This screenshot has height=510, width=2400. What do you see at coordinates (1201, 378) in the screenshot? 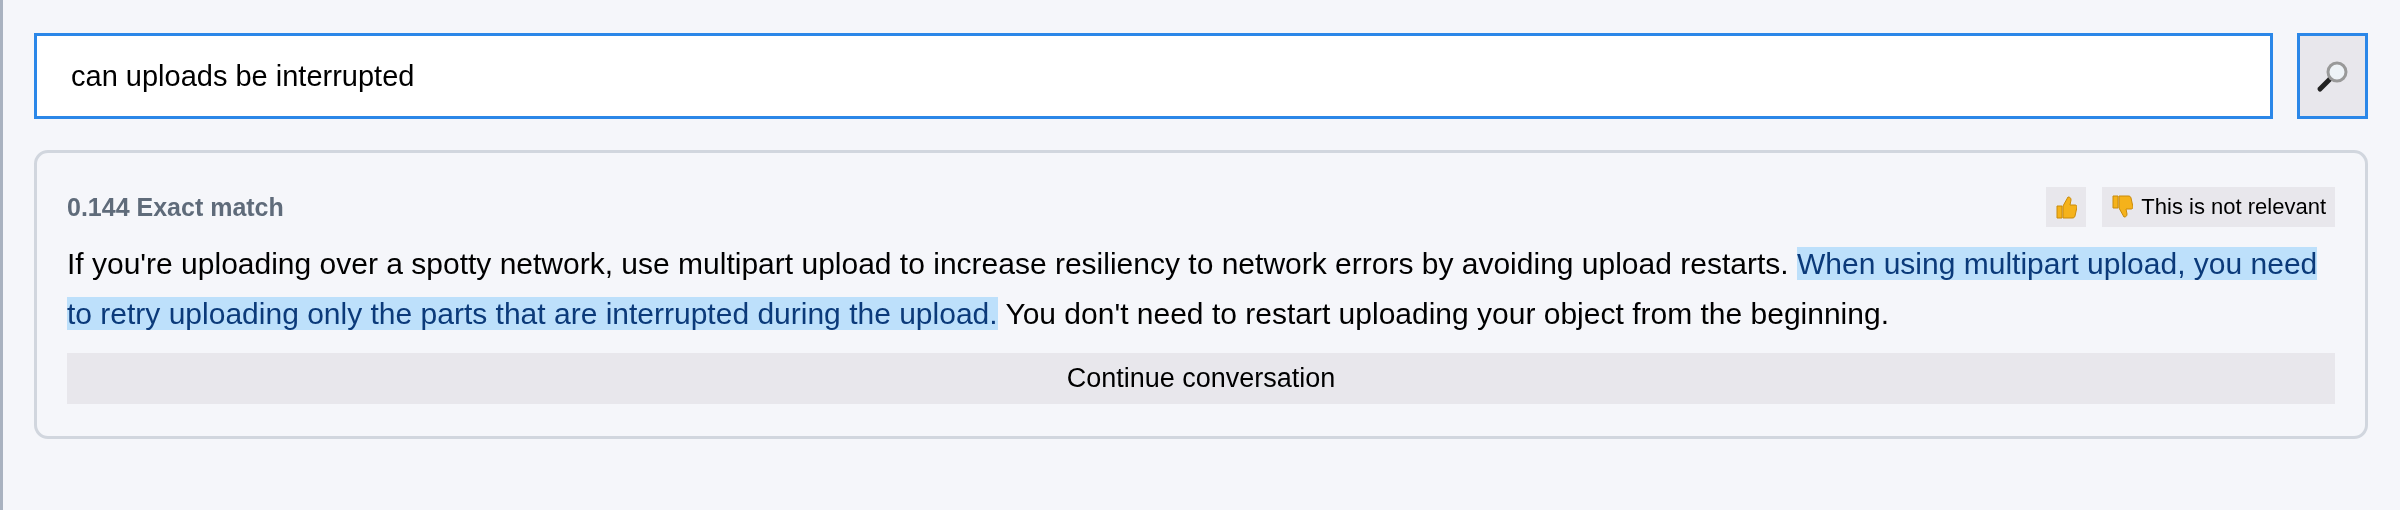
I see `continue-button: Continue conversation` at bounding box center [1201, 378].